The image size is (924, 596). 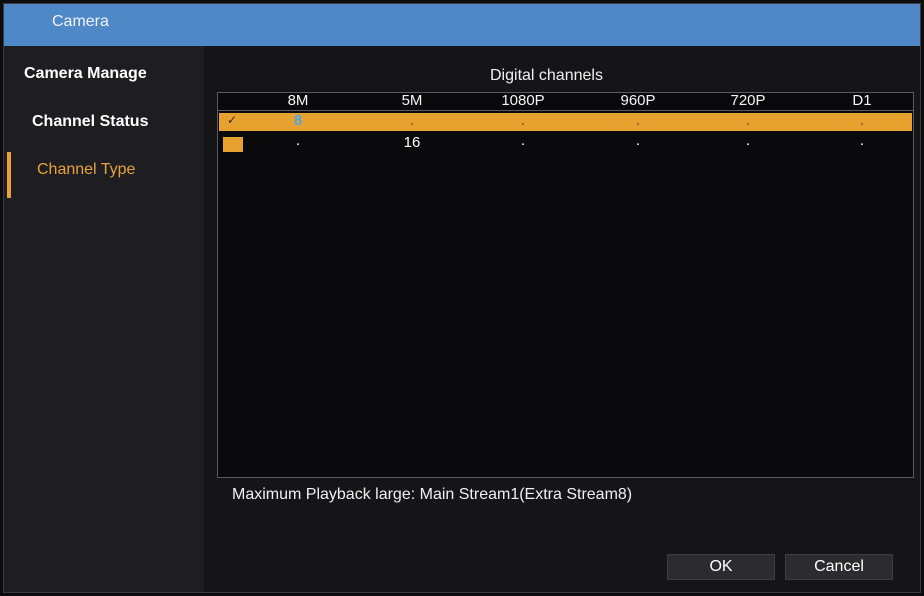 What do you see at coordinates (721, 567) in the screenshot?
I see `ok-button: OK` at bounding box center [721, 567].